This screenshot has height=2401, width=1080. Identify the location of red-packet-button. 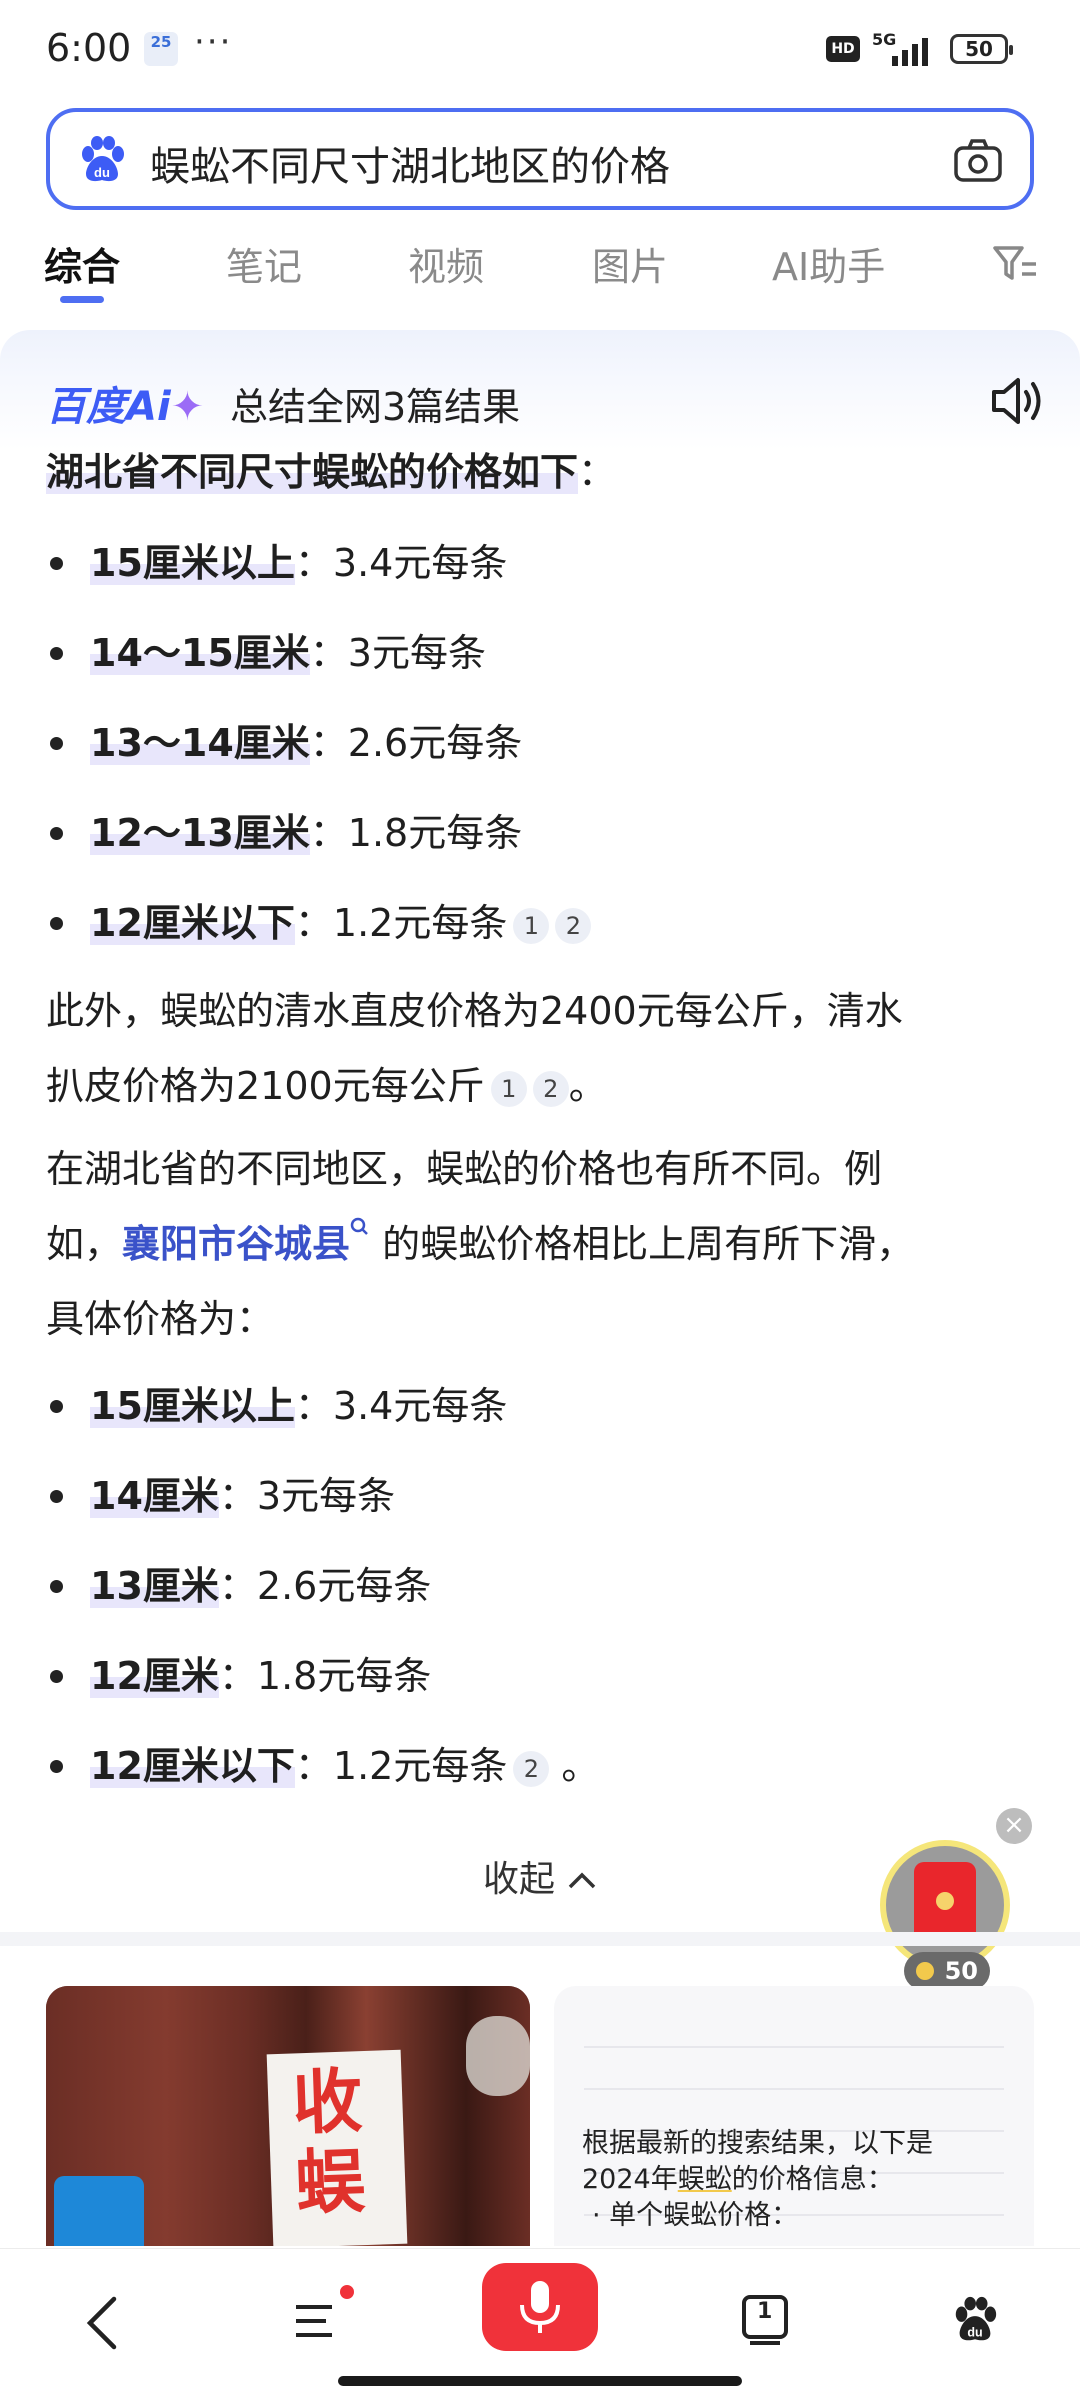
(945, 1905).